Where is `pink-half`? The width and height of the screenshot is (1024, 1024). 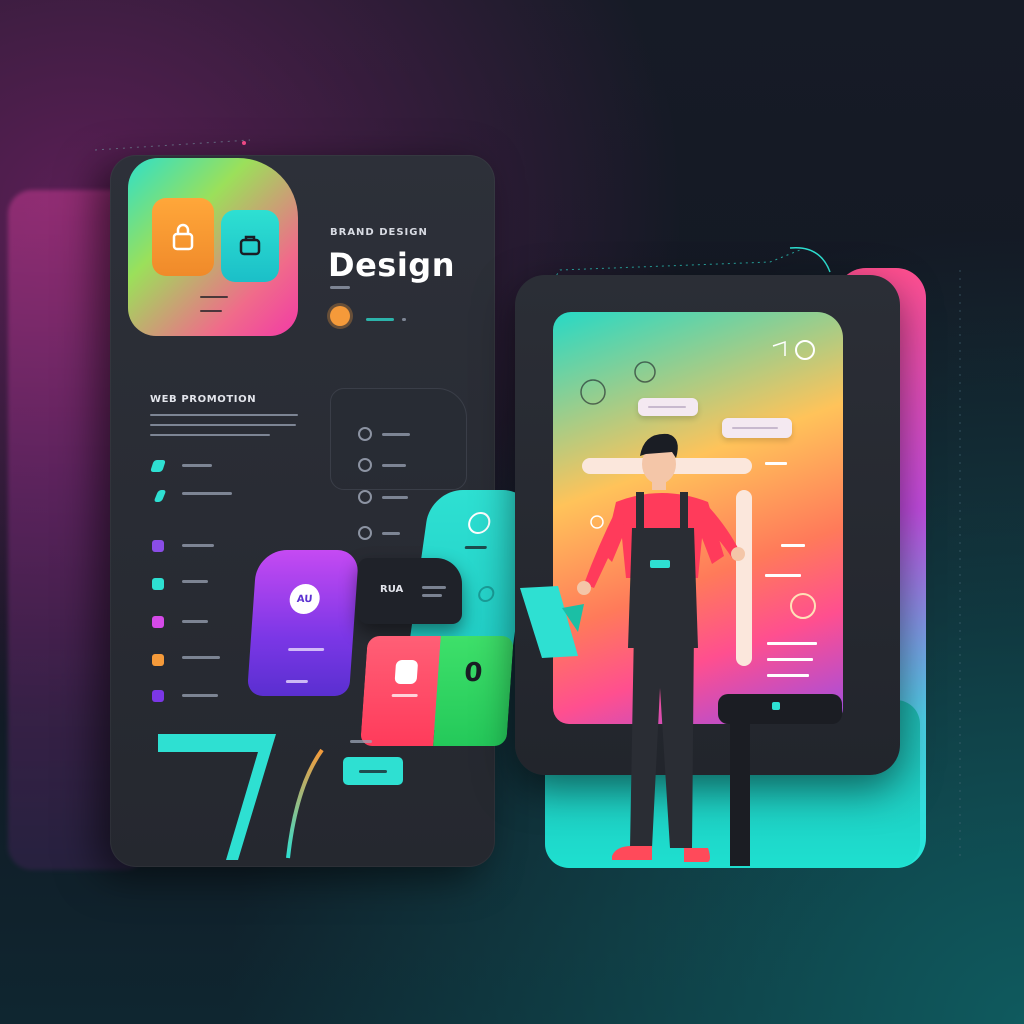
pink-half is located at coordinates (400, 691).